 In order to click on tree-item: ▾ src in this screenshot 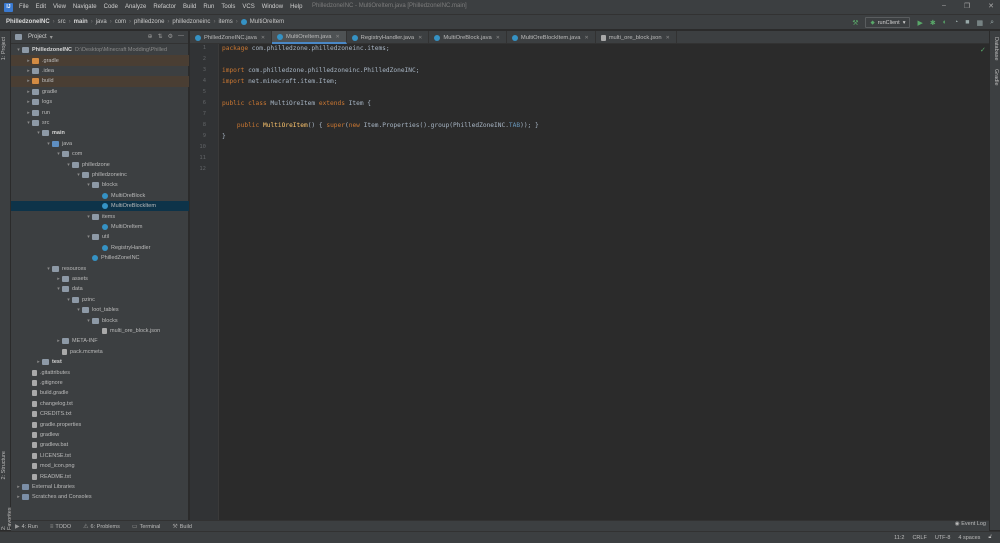, I will do `click(100, 123)`.